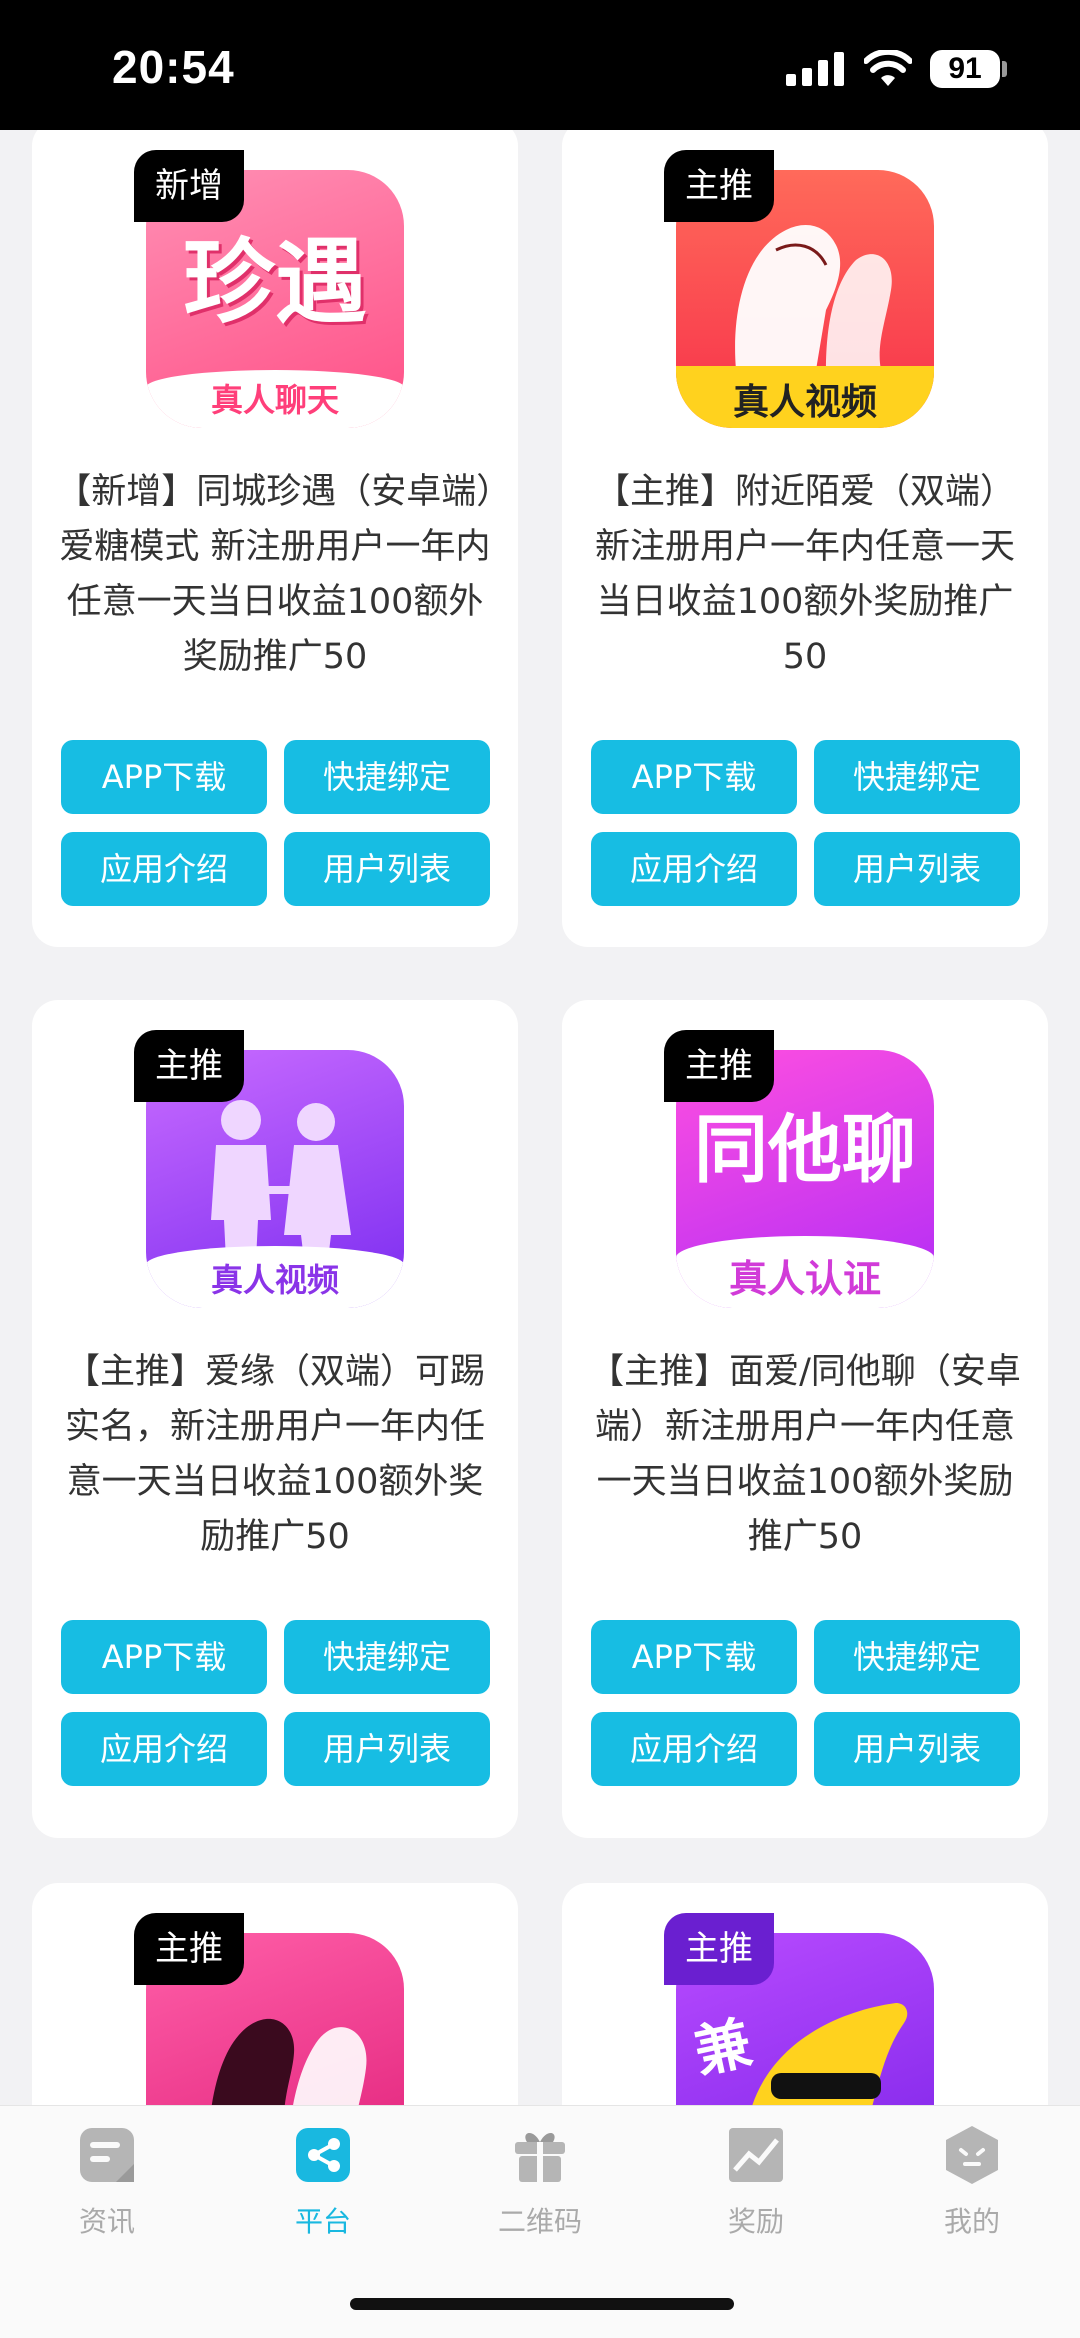 This screenshot has height=2338, width=1080. Describe the element at coordinates (323, 2155) in the screenshot. I see `share-icon` at that location.